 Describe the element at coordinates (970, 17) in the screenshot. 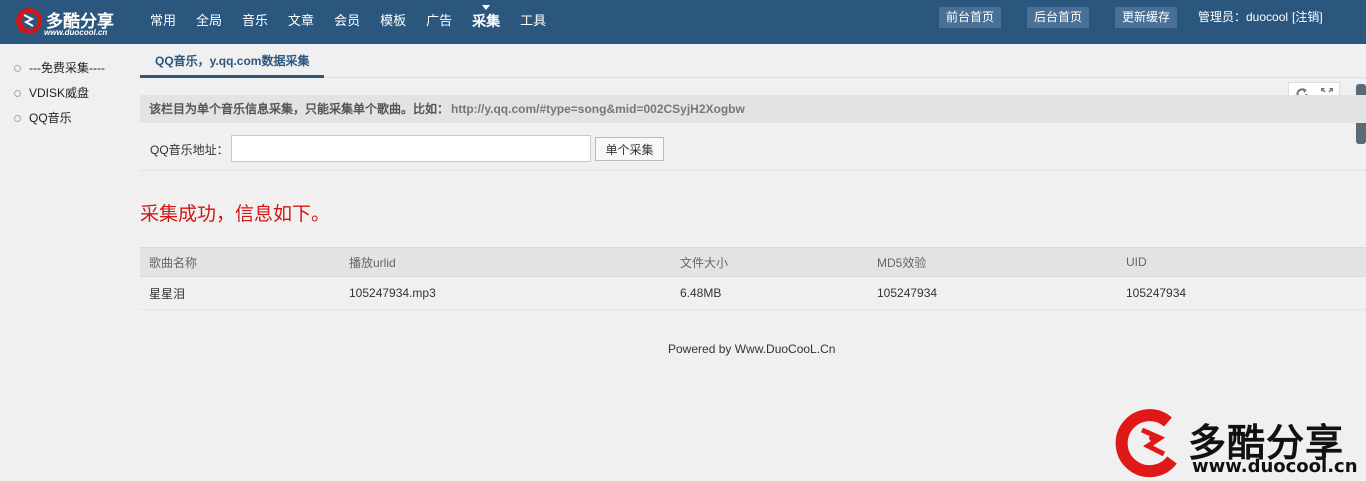

I see `frontend-home-button: 前台首页` at that location.